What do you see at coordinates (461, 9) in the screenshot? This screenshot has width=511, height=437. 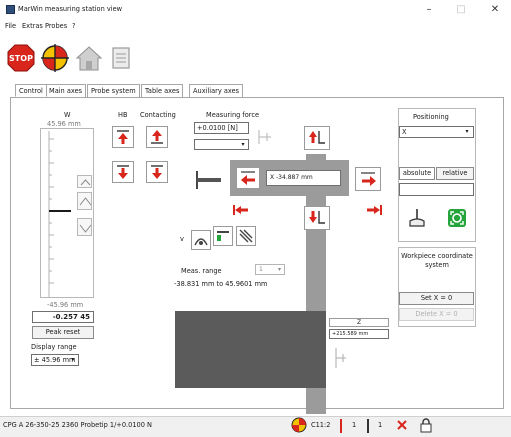 I see `maximize-button: □` at bounding box center [461, 9].